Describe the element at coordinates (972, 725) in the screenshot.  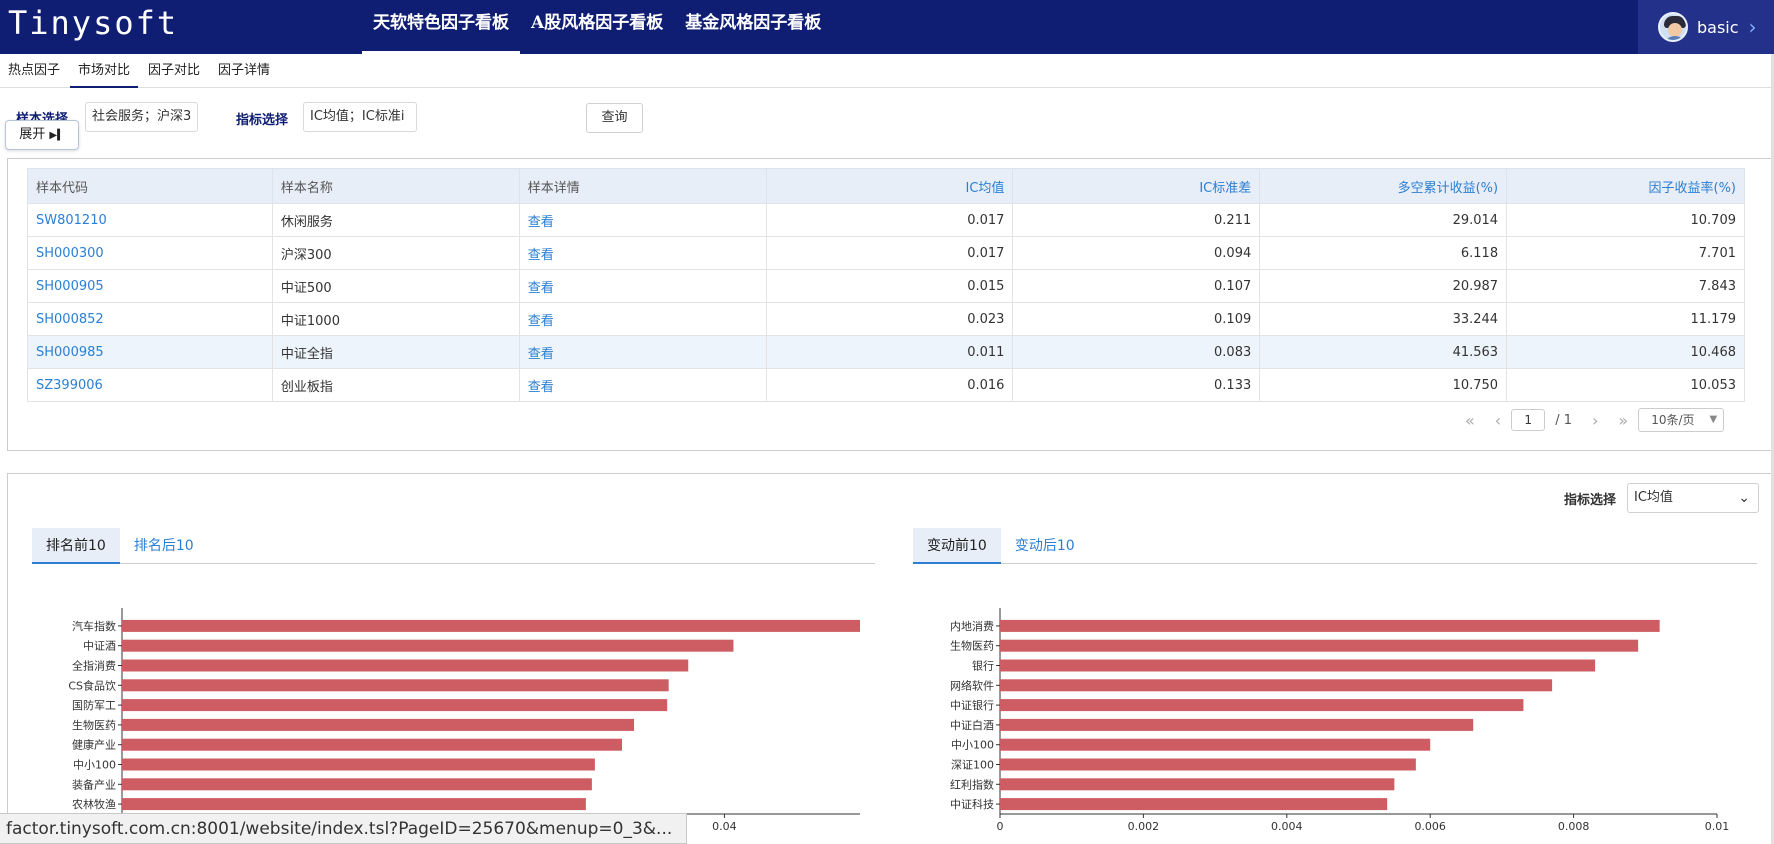
I see `y-tick-label: 中证白酒` at that location.